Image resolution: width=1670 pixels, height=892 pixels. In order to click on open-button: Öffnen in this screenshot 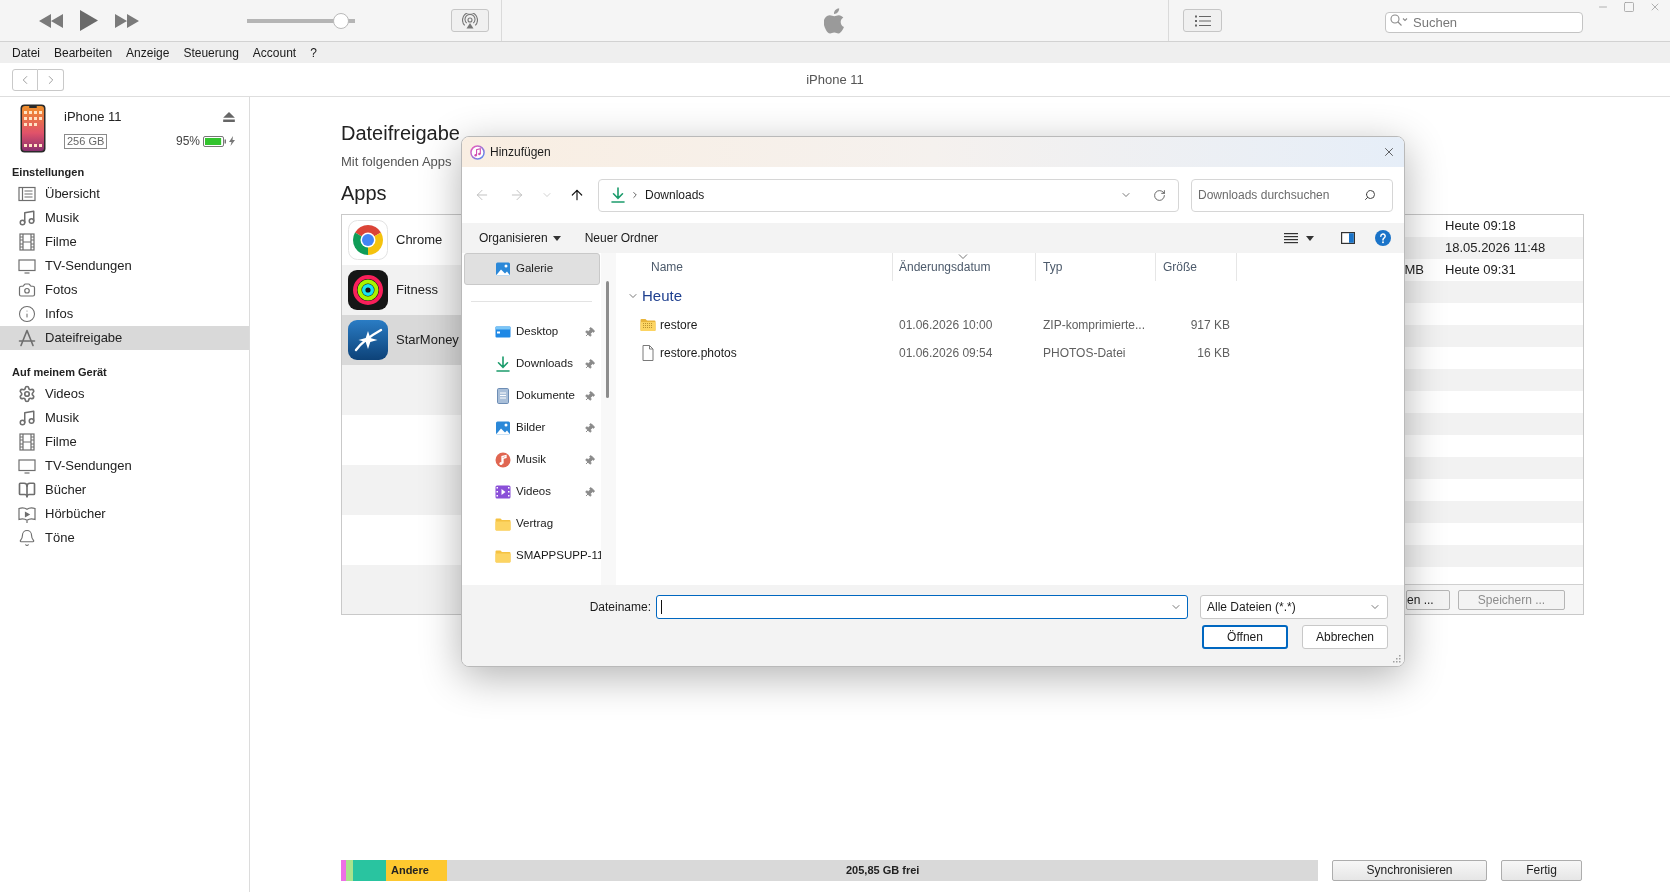, I will do `click(1245, 637)`.